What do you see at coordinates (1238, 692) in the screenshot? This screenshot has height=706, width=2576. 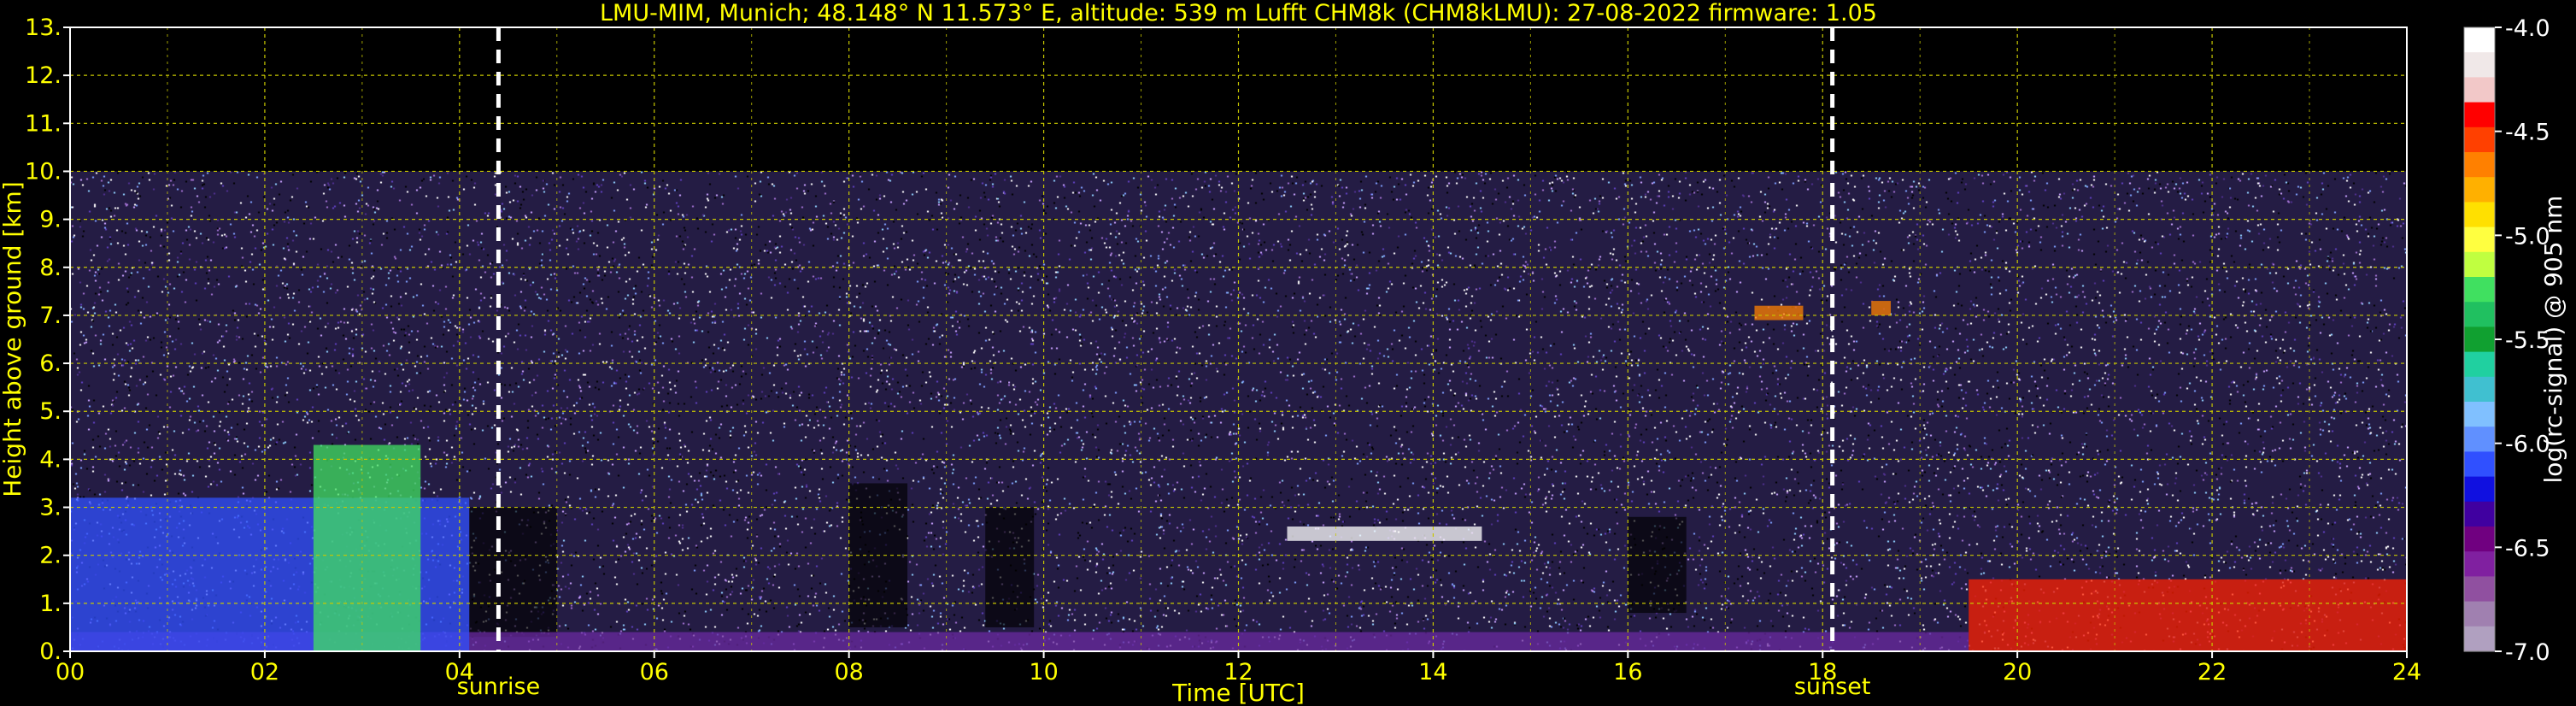 I see `x-axis-label: Time [UTC]` at bounding box center [1238, 692].